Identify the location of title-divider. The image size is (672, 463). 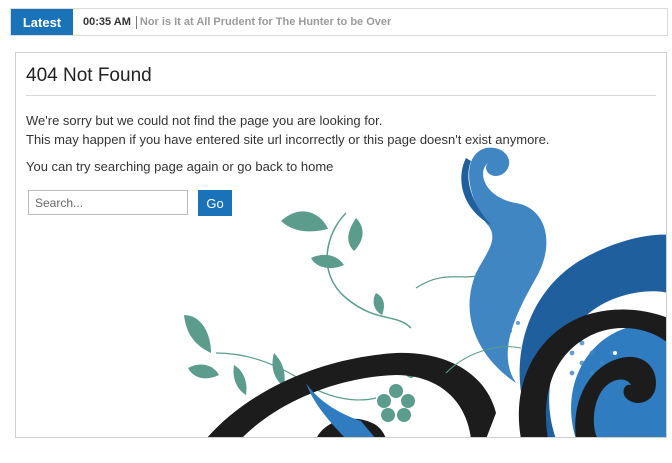
(341, 95).